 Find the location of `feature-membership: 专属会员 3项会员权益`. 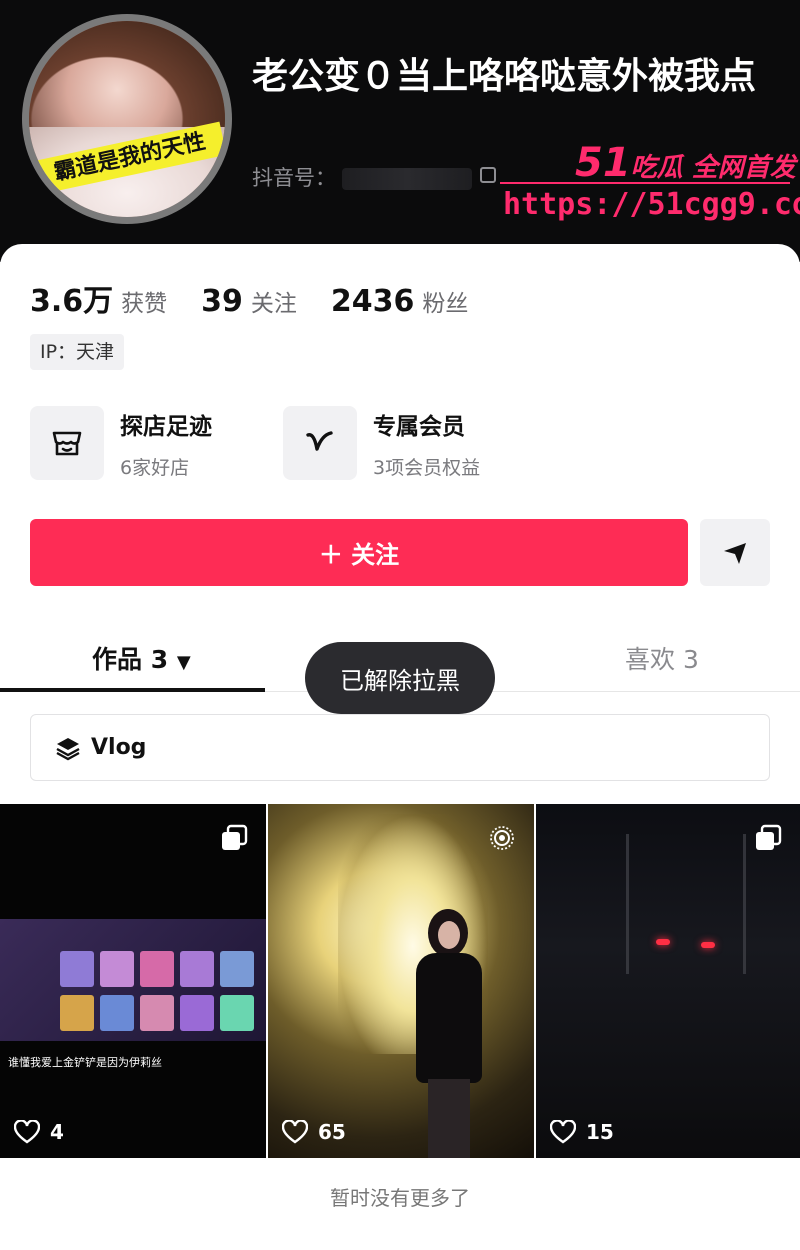

feature-membership: 专属会员 3项会员权益 is located at coordinates (381, 443).